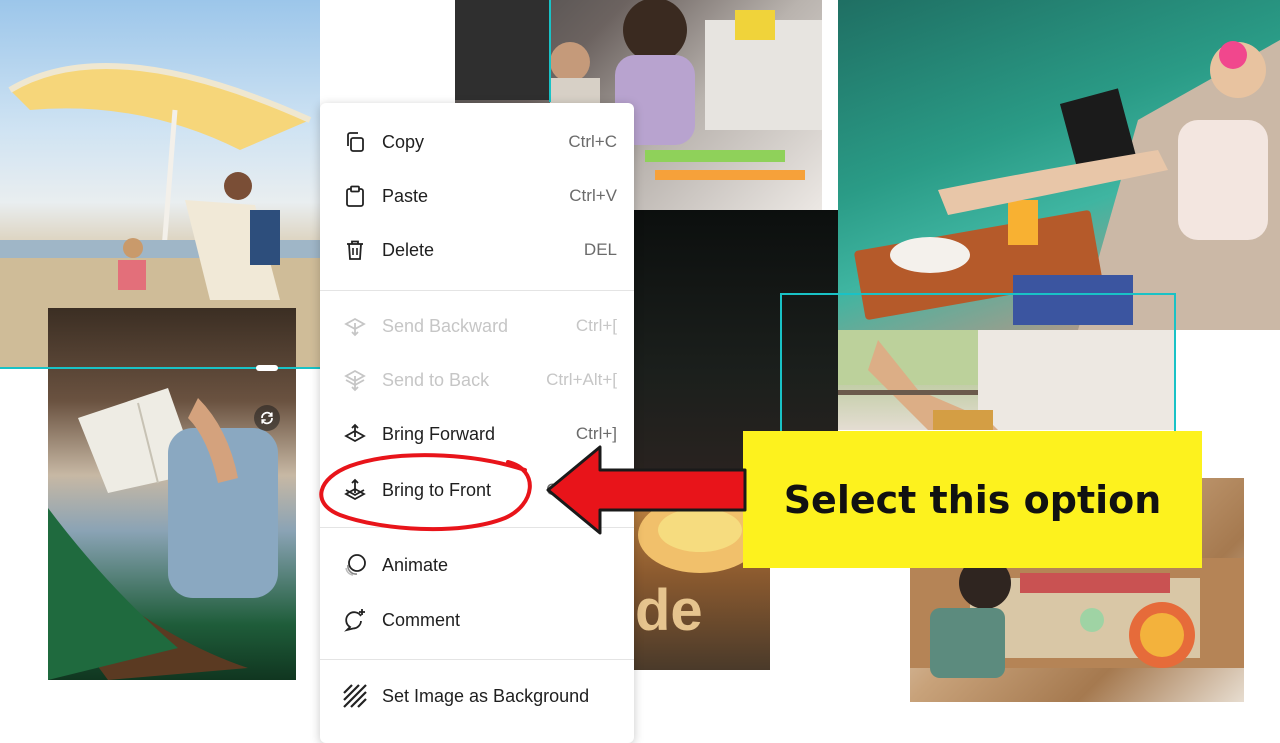 This screenshot has height=743, width=1280. I want to click on menu-item-label: Set Image as Background, so click(486, 695).